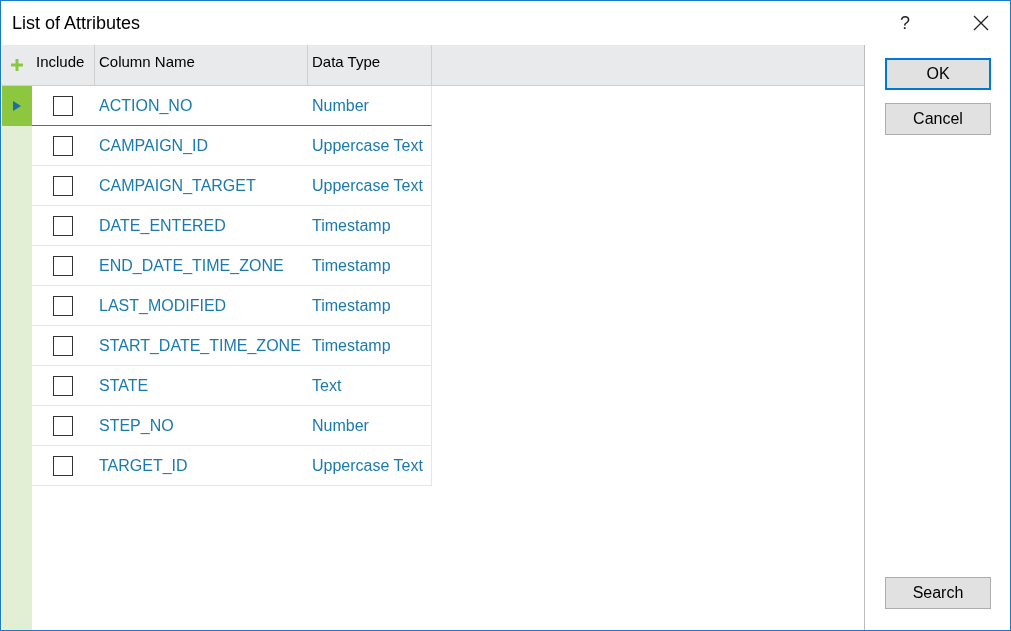 The width and height of the screenshot is (1011, 631). Describe the element at coordinates (124, 385) in the screenshot. I see `column-name-cell-text: STATE` at that location.